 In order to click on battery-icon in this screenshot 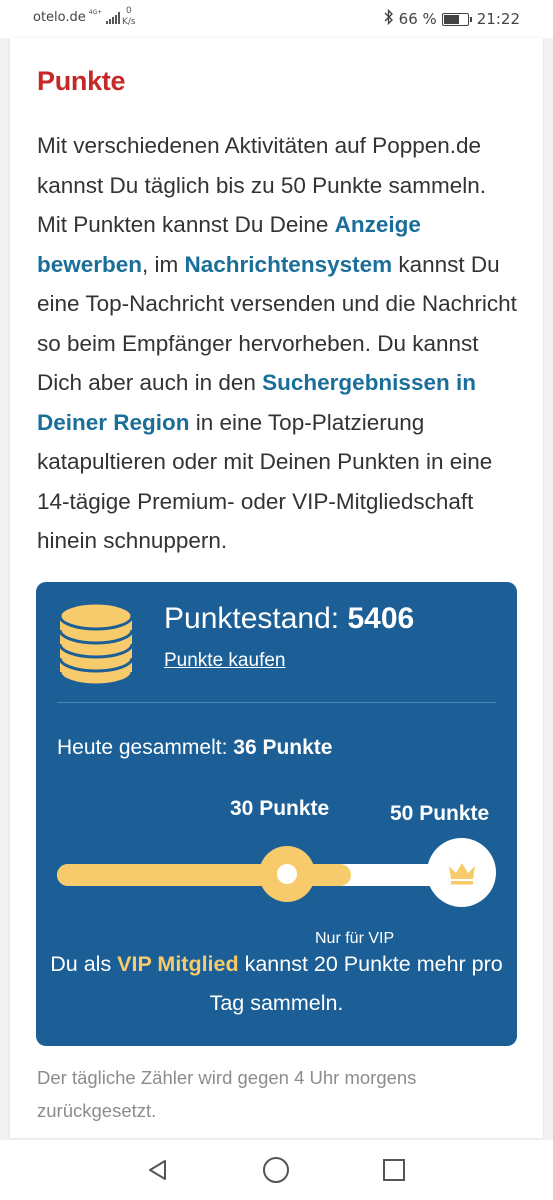, I will do `click(456, 19)`.